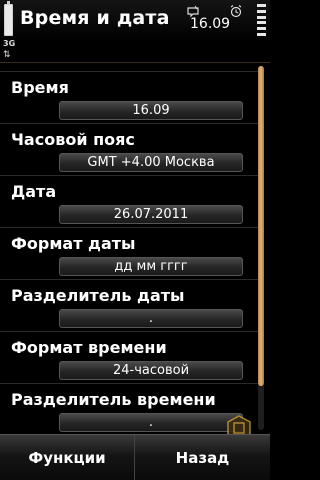 The image size is (320, 480). Describe the element at coordinates (151, 214) in the screenshot. I see `date-value-field: 26.07.2011` at that location.